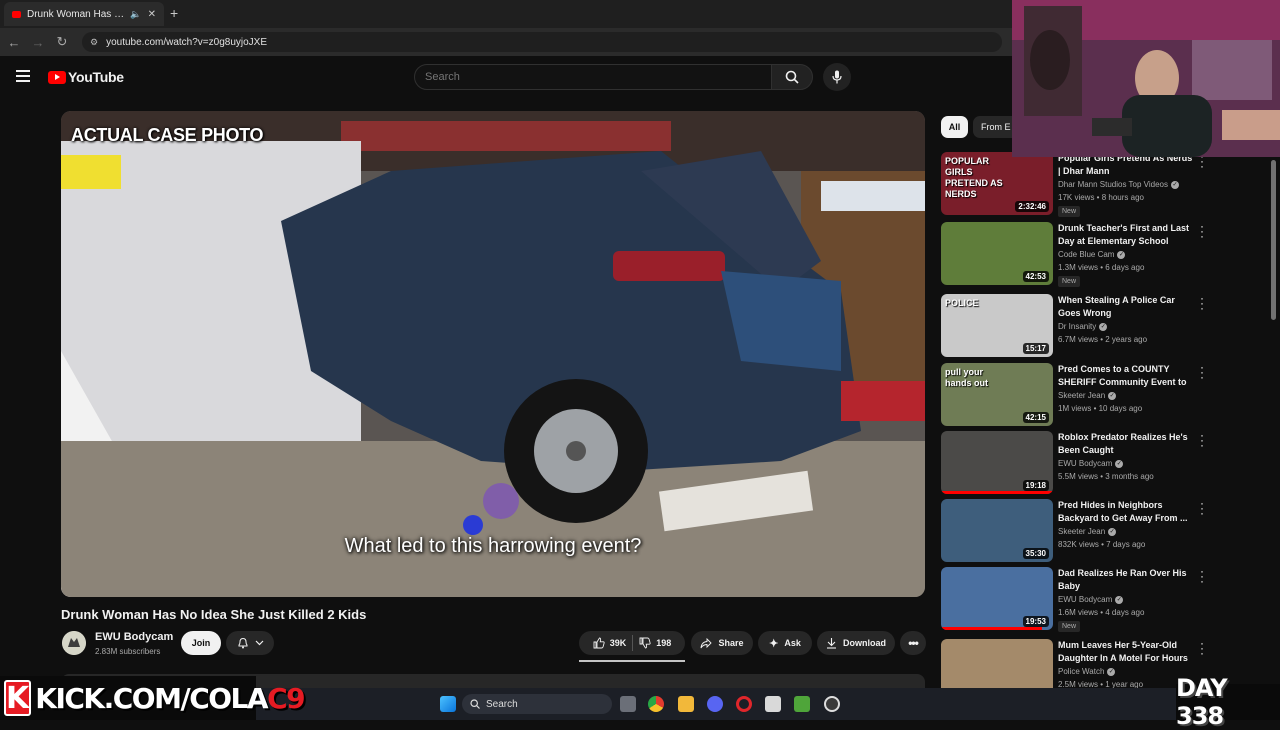  What do you see at coordinates (84, 14) in the screenshot?
I see `browser-tab: Drunk Woman Has No Idea 🔈 ✕` at bounding box center [84, 14].